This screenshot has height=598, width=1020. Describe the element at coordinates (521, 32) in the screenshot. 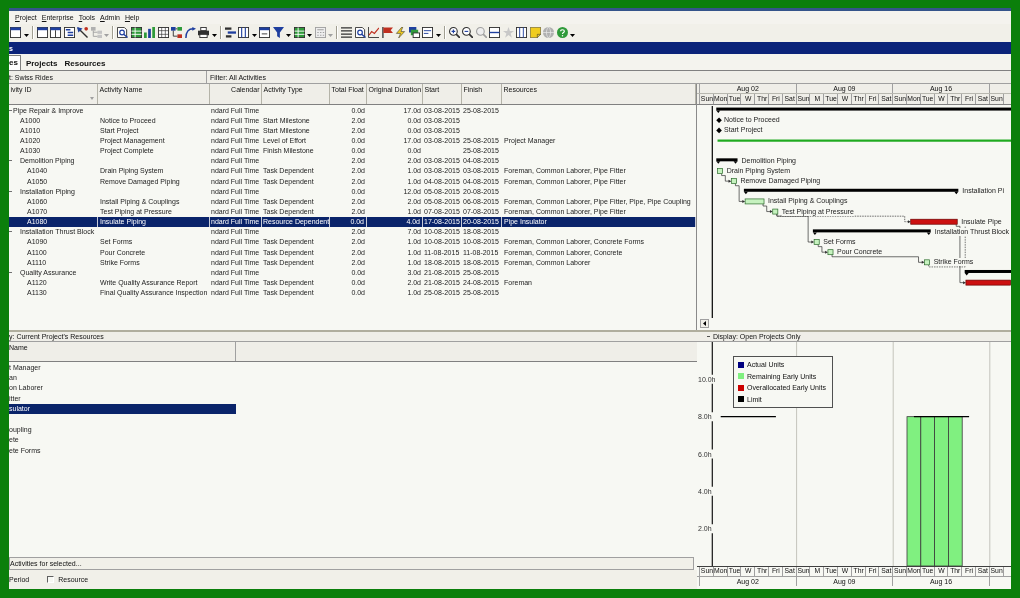

I see `panes-icon` at that location.